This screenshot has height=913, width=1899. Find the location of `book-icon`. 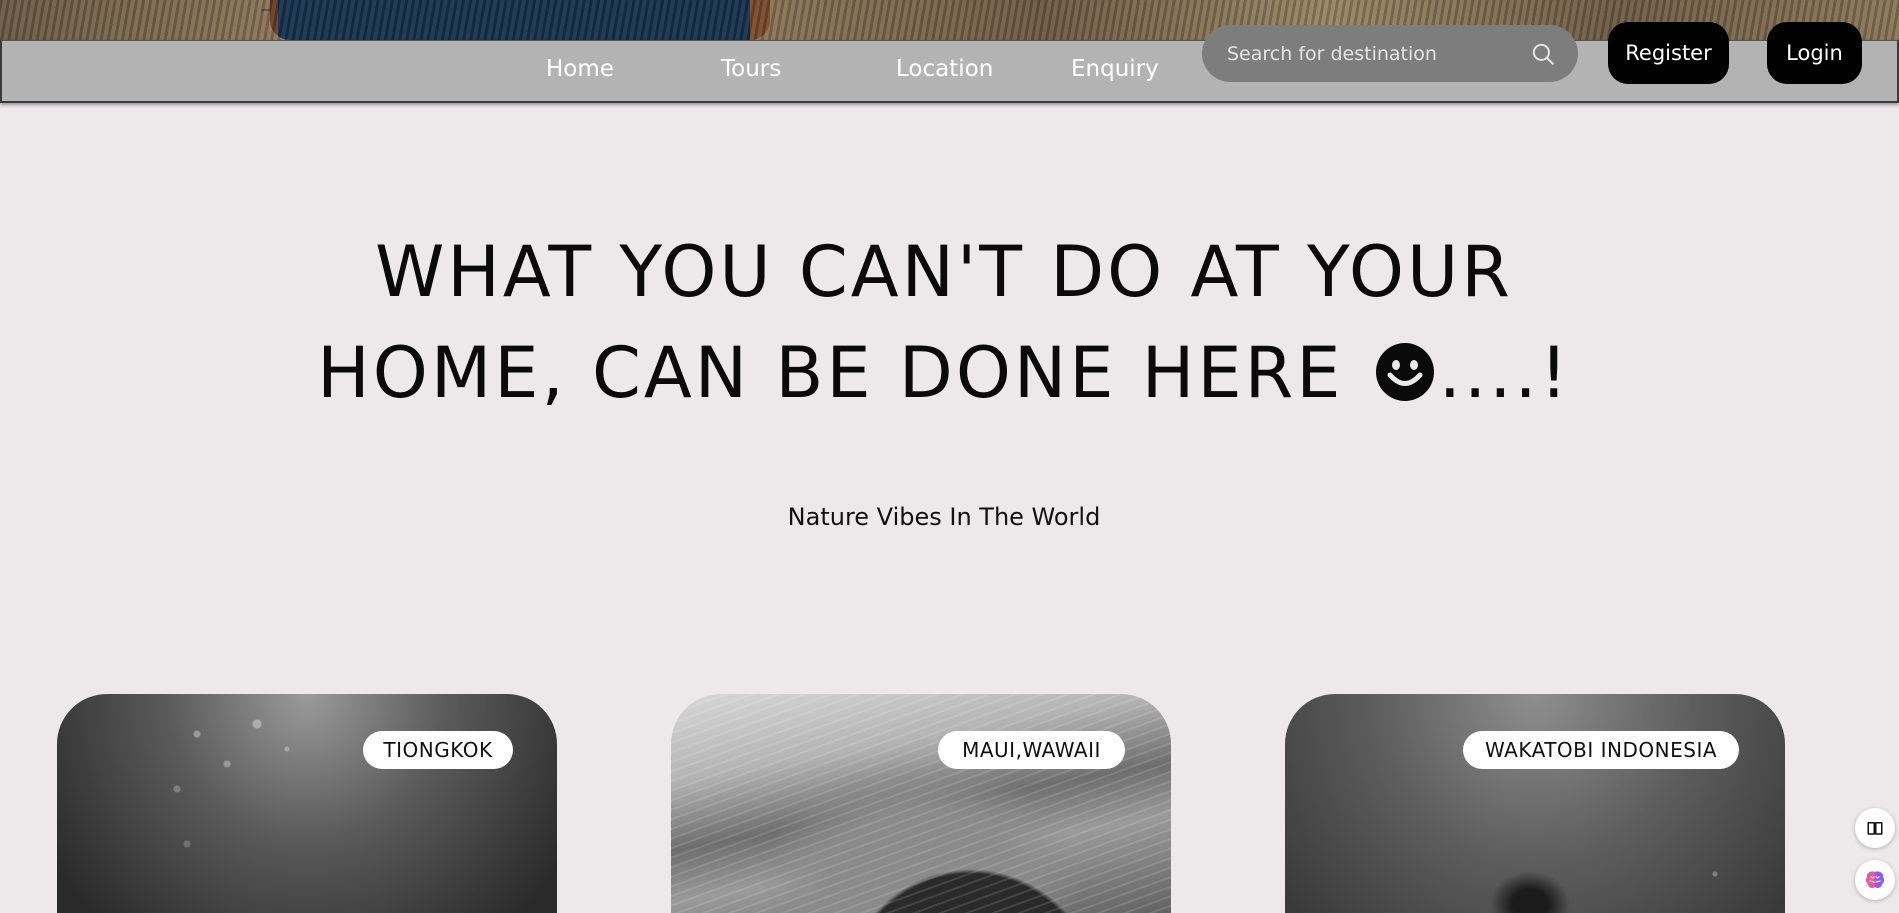

book-icon is located at coordinates (1875, 828).